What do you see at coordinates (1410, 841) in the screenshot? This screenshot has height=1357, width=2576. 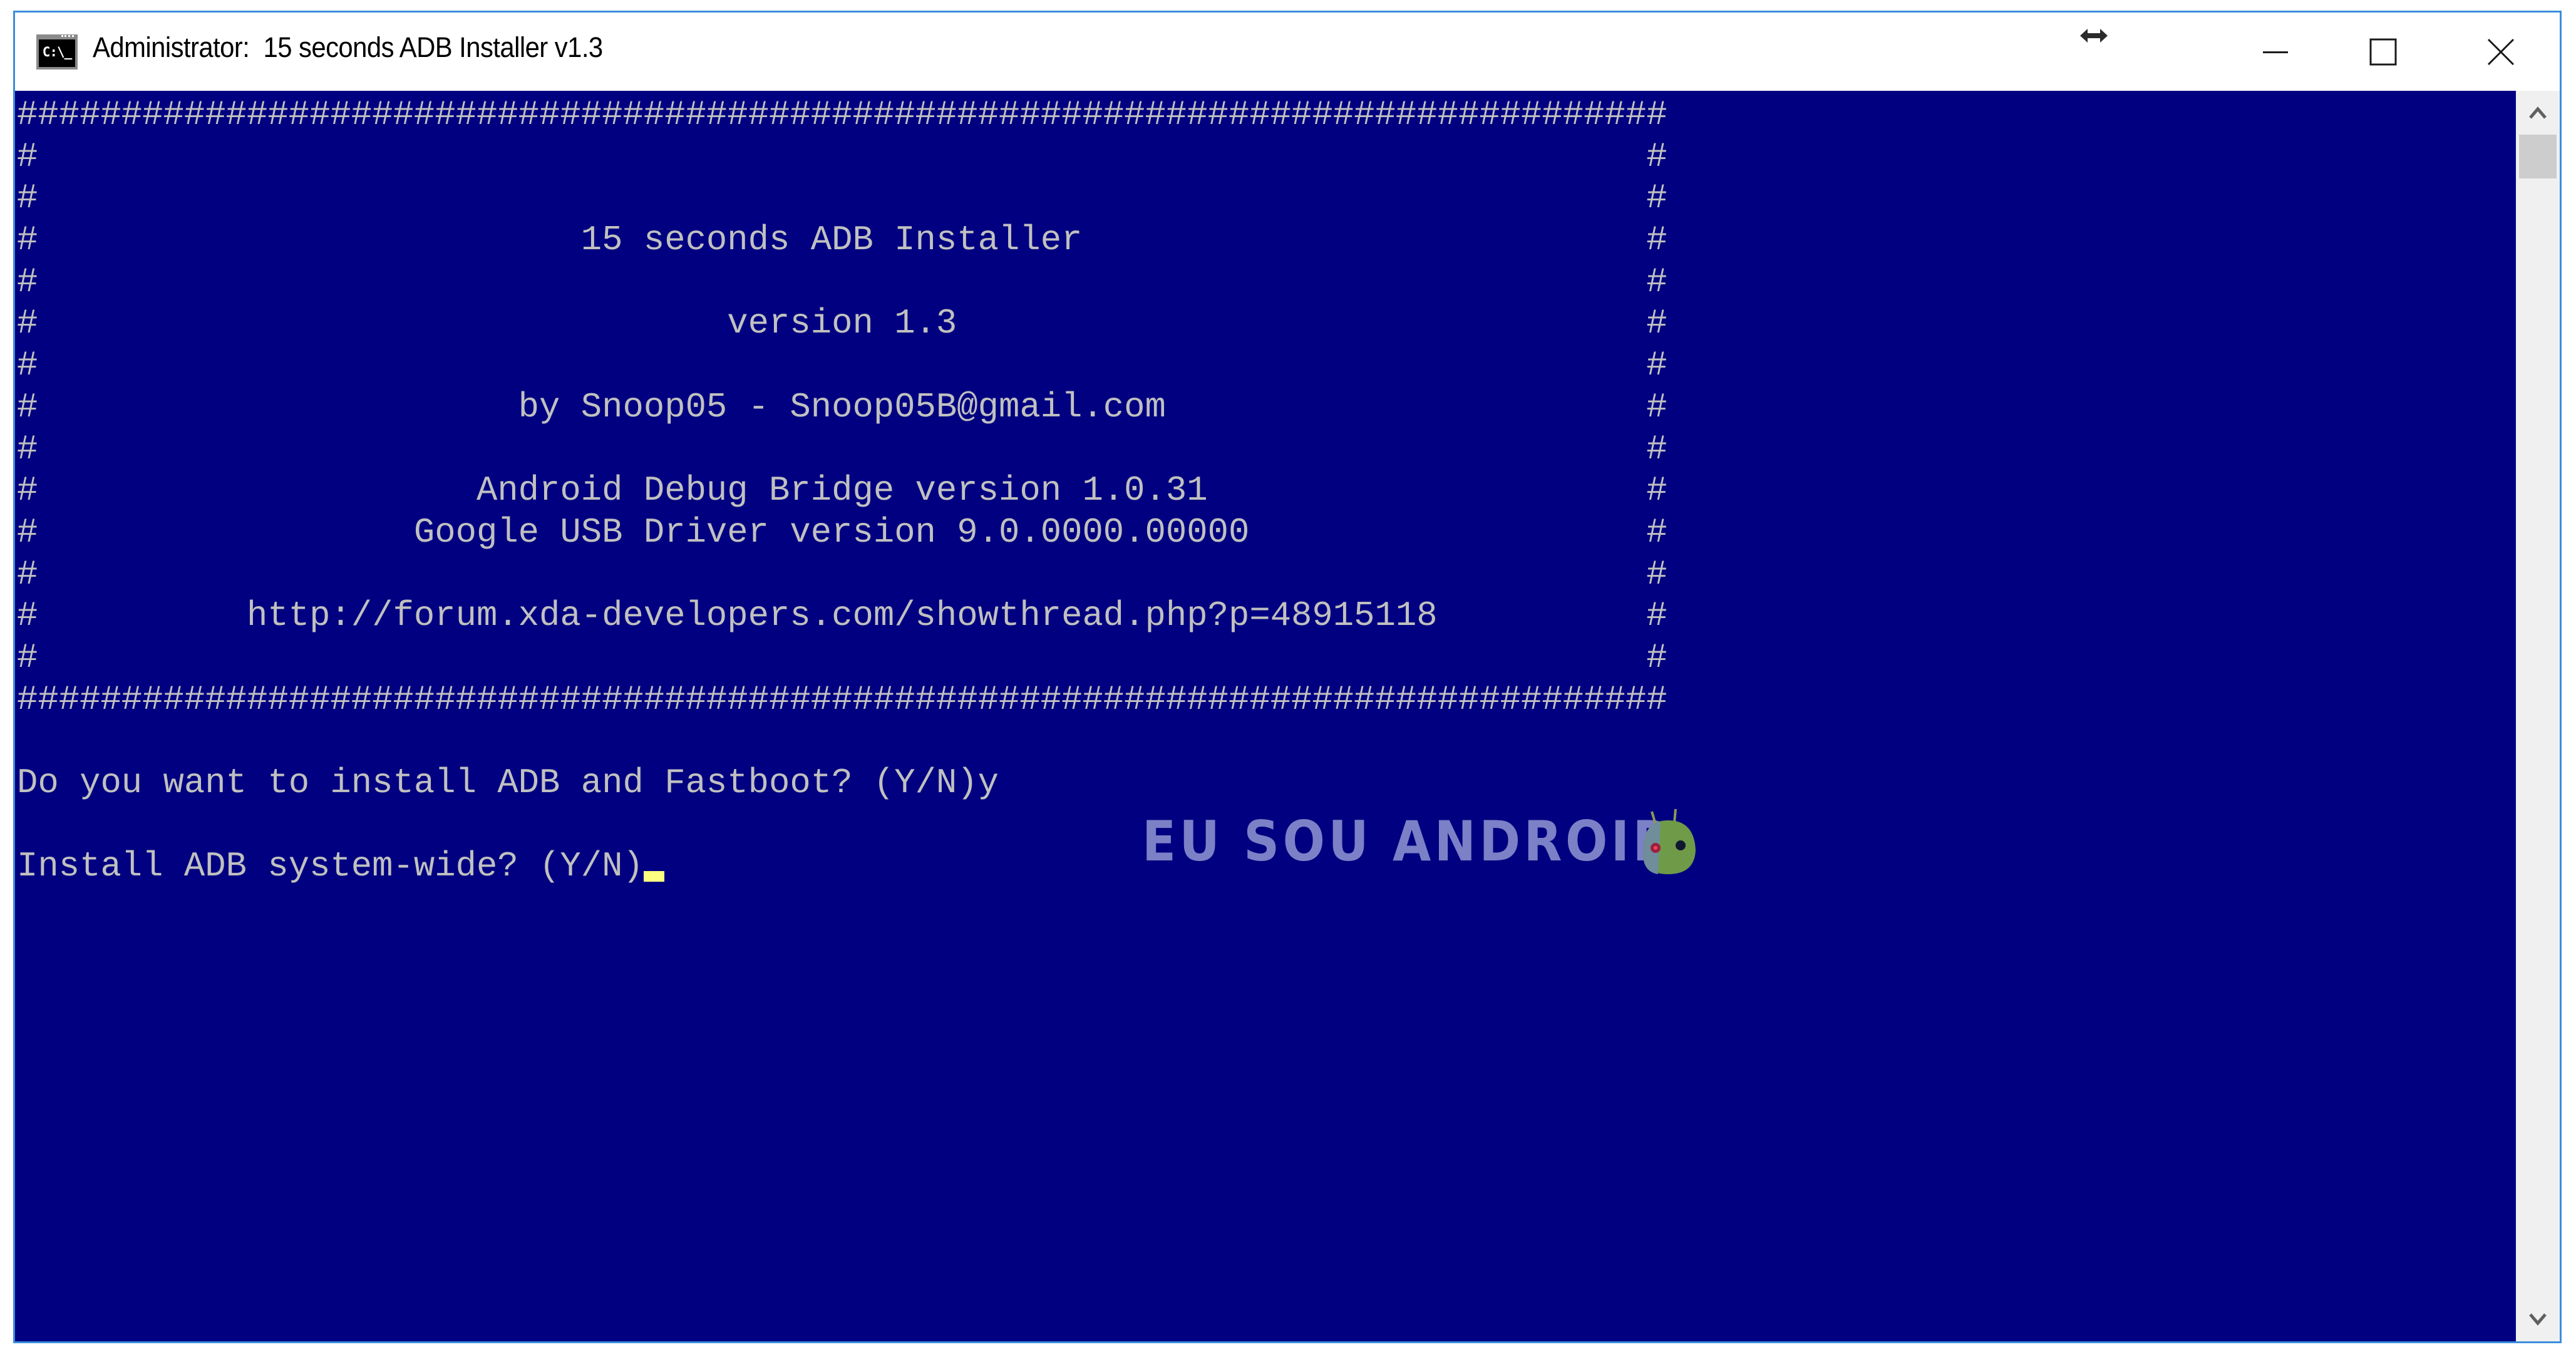 I see `watermark-text: EU SOU ANDROID` at bounding box center [1410, 841].